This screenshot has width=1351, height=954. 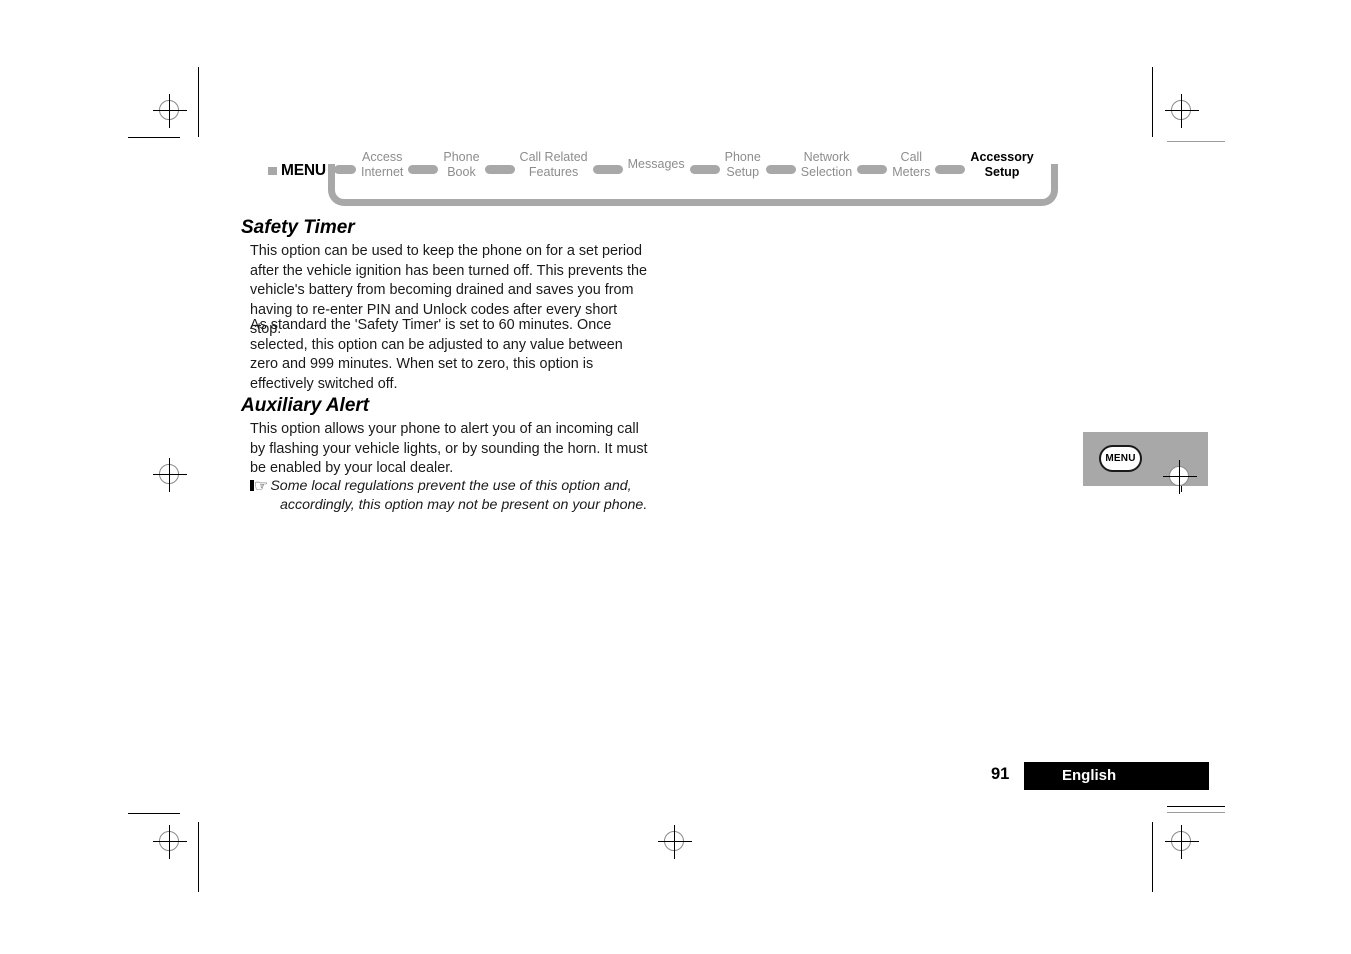 I want to click on registration-mark-top-left, so click(x=170, y=111).